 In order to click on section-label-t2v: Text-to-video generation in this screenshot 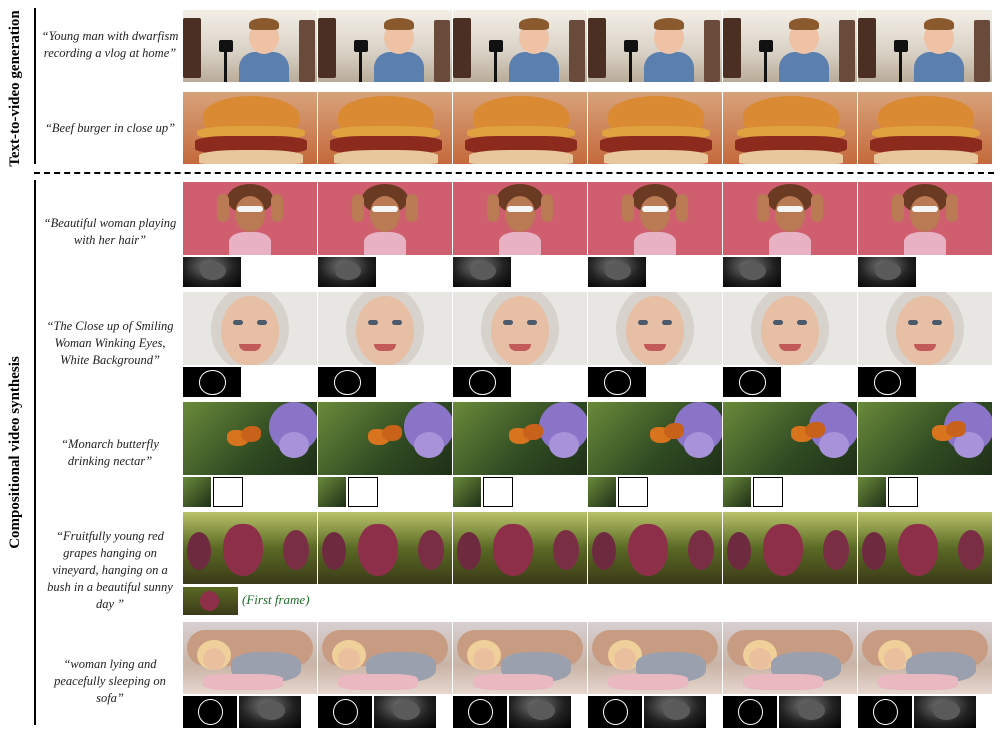, I will do `click(14, 88)`.